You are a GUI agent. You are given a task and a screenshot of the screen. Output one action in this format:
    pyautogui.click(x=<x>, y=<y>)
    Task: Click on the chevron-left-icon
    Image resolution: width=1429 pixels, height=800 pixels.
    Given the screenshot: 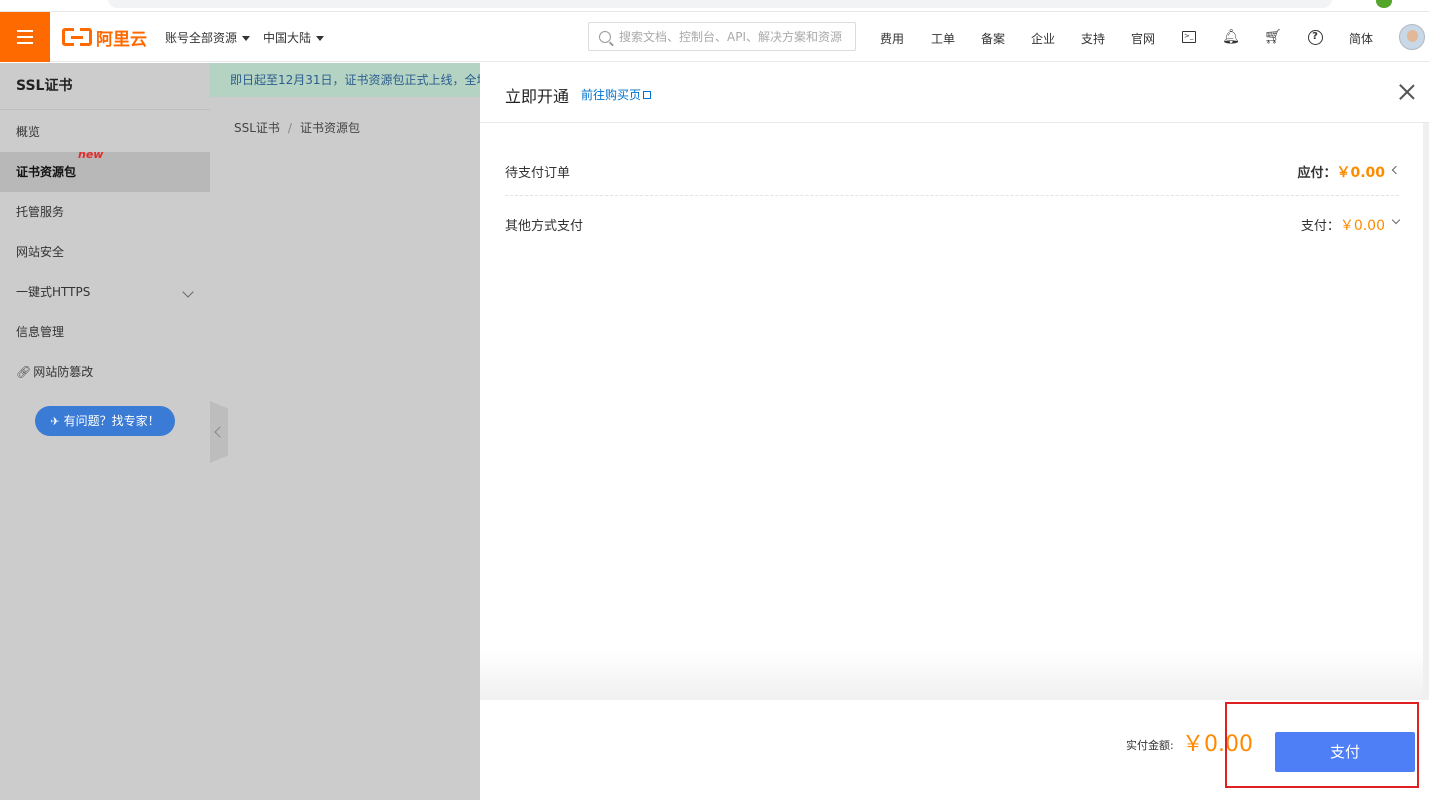 What is the action you would take?
    pyautogui.click(x=1396, y=170)
    